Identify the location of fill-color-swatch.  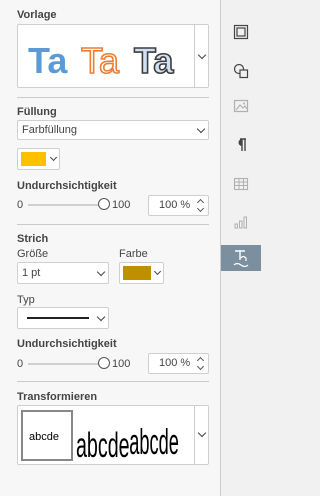
(33, 159).